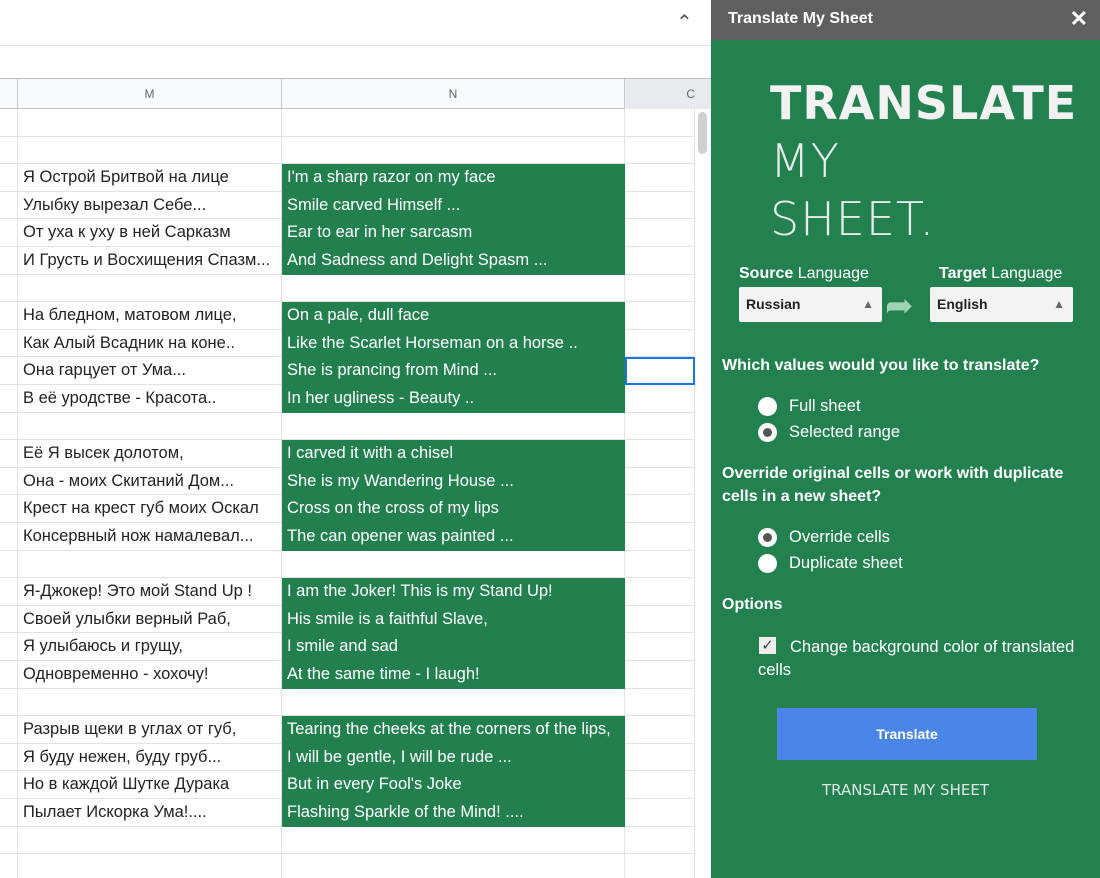 This screenshot has width=1100, height=878. What do you see at coordinates (453, 94) in the screenshot?
I see `column-header-n: N` at bounding box center [453, 94].